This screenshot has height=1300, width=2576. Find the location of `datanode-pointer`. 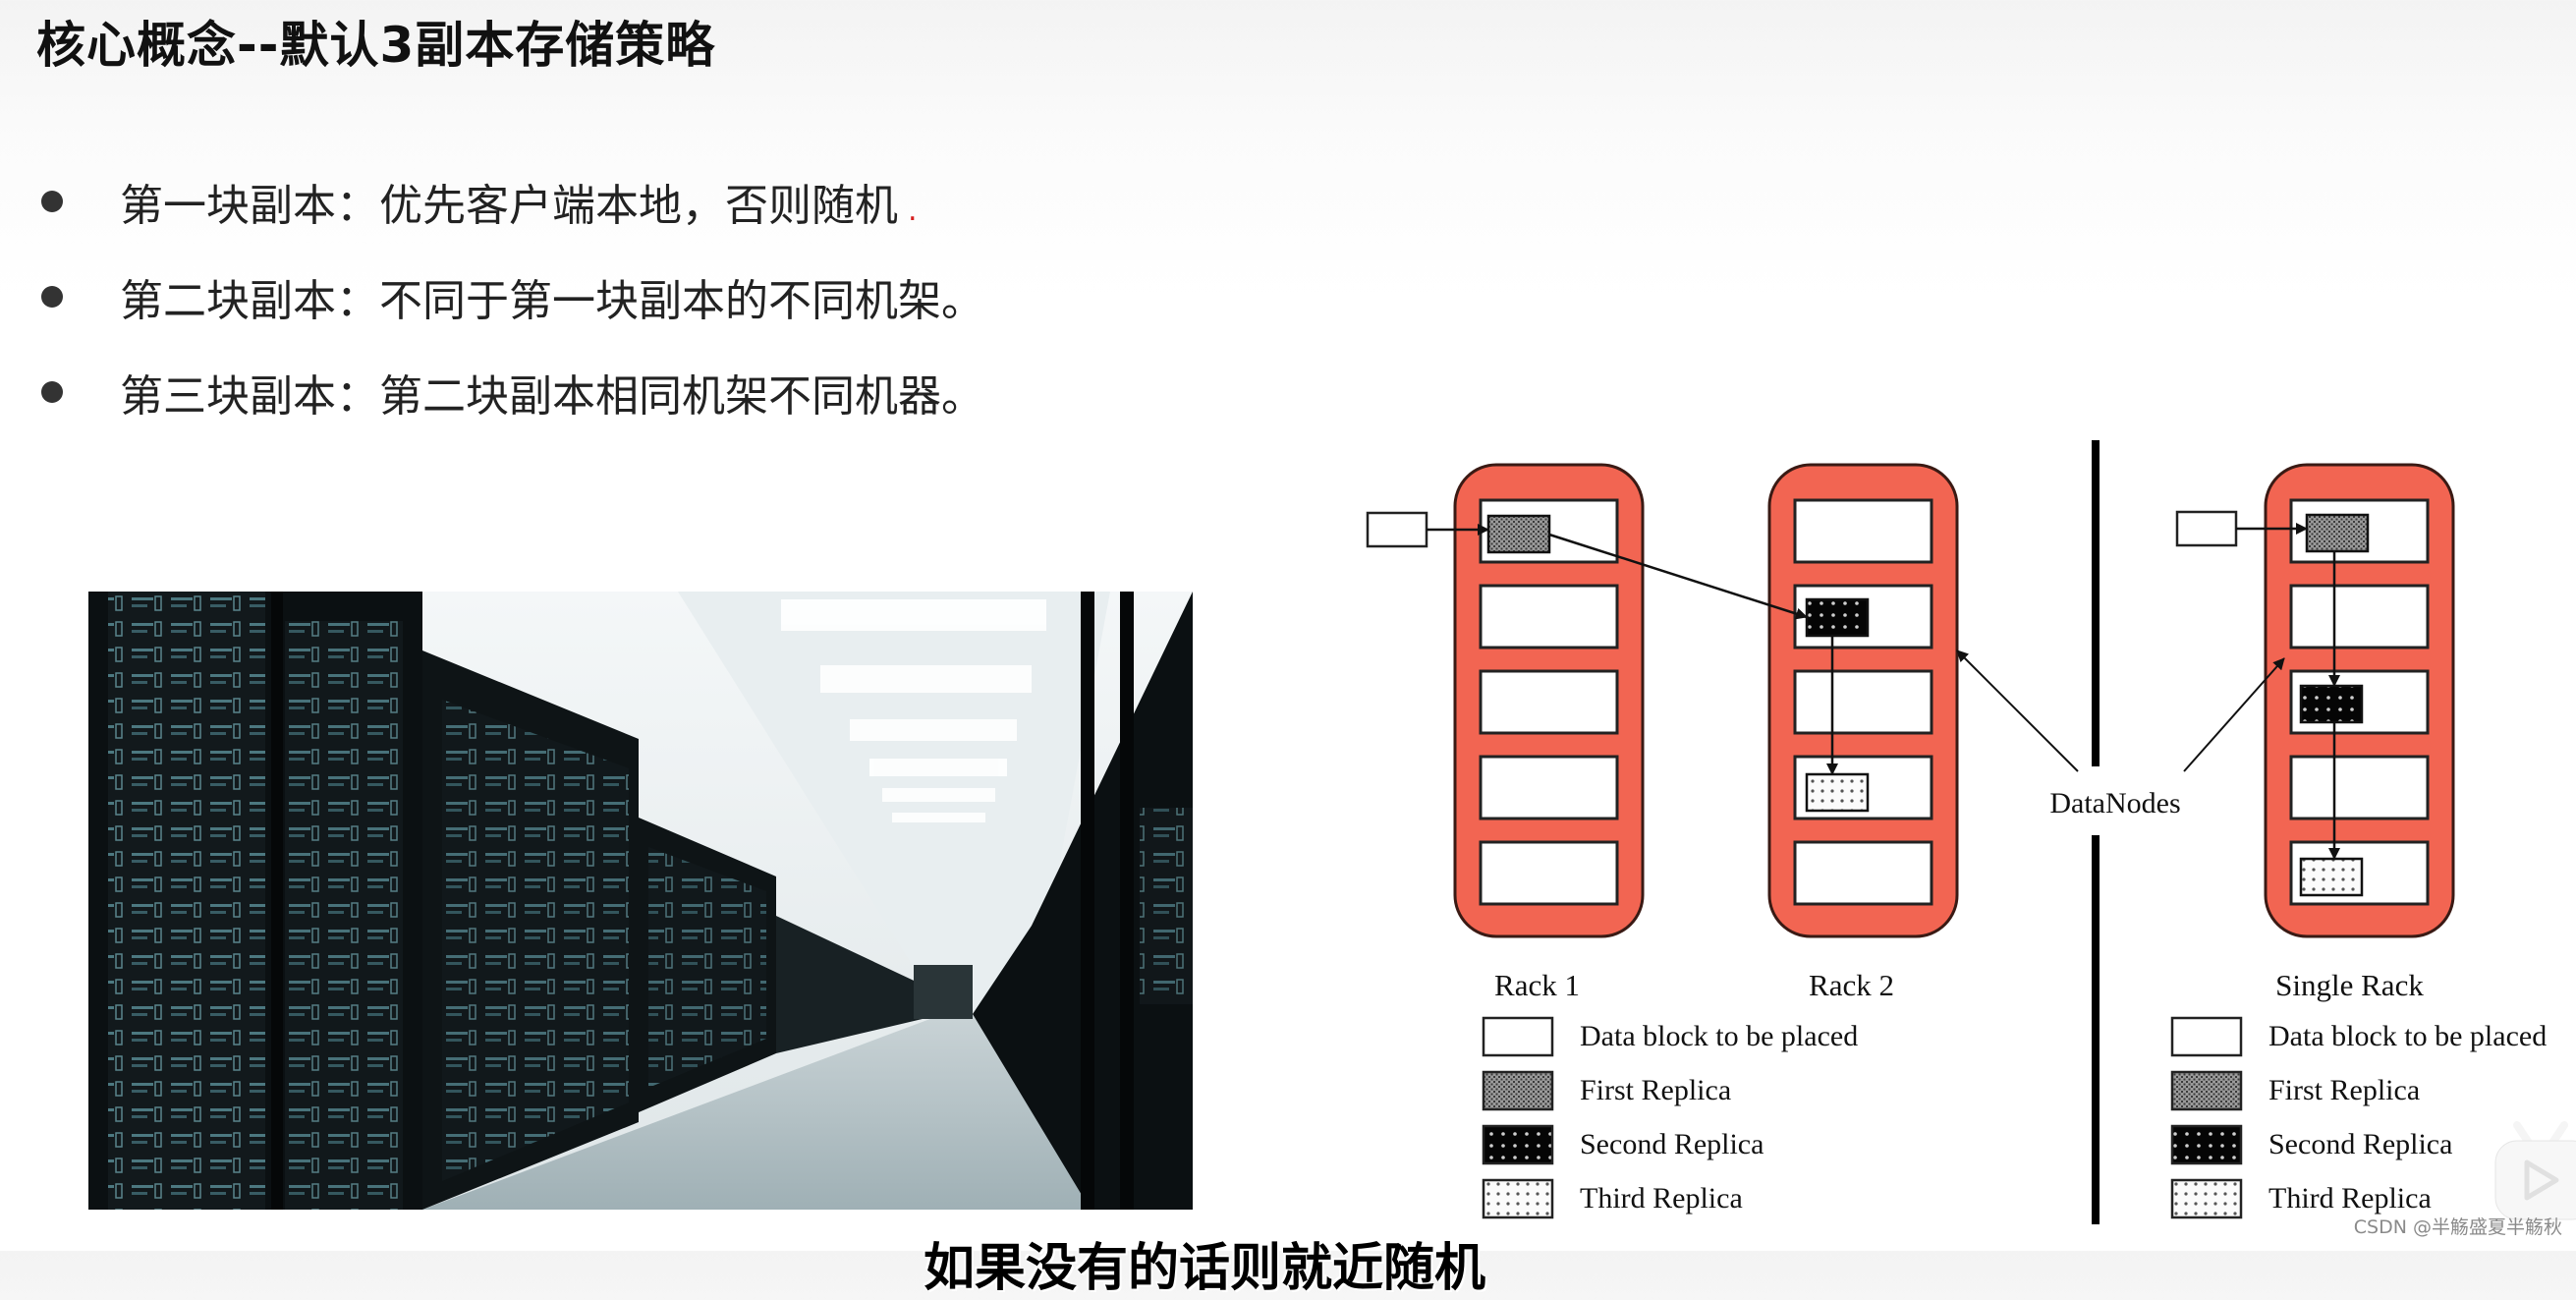

datanode-pointer is located at coordinates (2017, 711).